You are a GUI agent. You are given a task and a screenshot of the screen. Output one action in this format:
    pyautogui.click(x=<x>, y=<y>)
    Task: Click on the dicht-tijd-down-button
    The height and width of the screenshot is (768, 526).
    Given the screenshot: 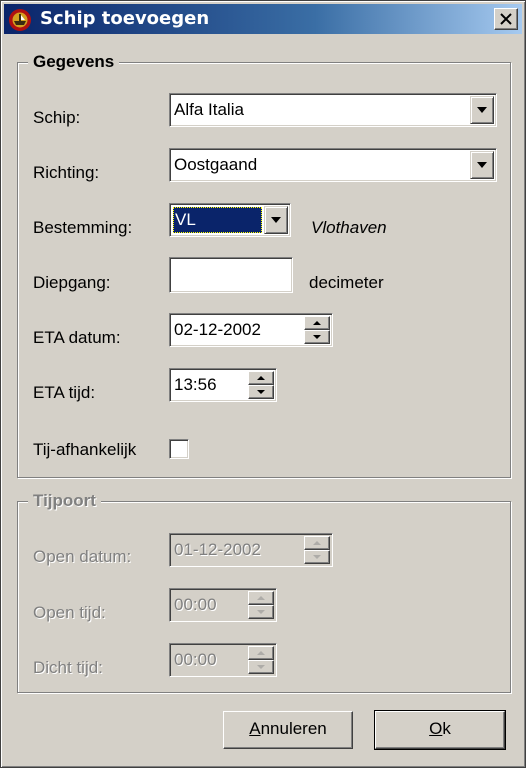 What is the action you would take?
    pyautogui.click(x=261, y=667)
    